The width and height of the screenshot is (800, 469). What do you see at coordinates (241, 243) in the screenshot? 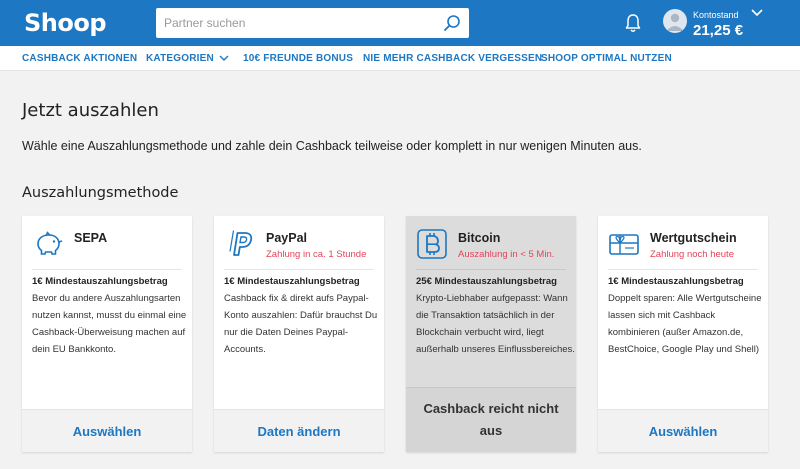
I see `paypal-icon` at bounding box center [241, 243].